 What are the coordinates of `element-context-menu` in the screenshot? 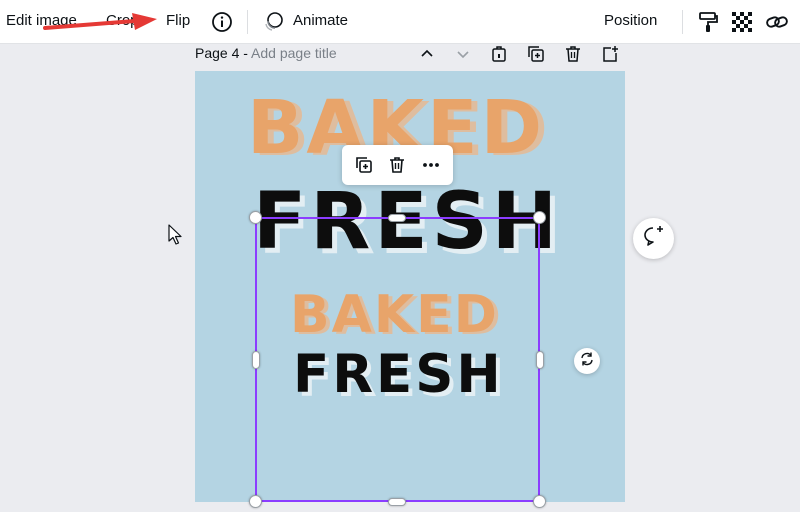 It's located at (397, 165).